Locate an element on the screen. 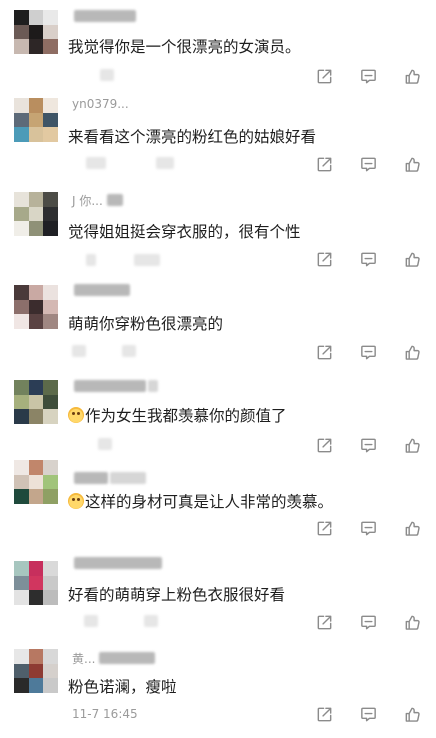 This screenshot has width=436, height=738. comment-text-row: 我觉得你是一个很漂亮的女演员。 is located at coordinates (245, 46).